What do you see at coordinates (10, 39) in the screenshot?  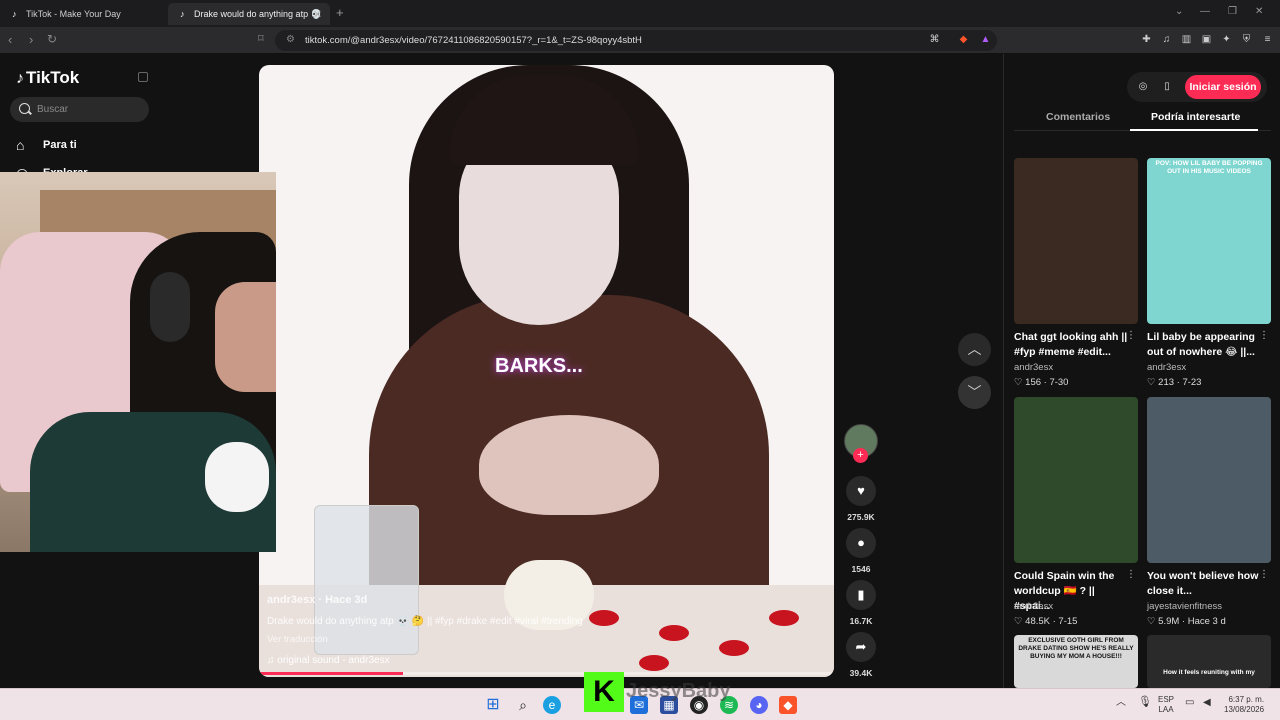 I see `back-icon: ‹` at bounding box center [10, 39].